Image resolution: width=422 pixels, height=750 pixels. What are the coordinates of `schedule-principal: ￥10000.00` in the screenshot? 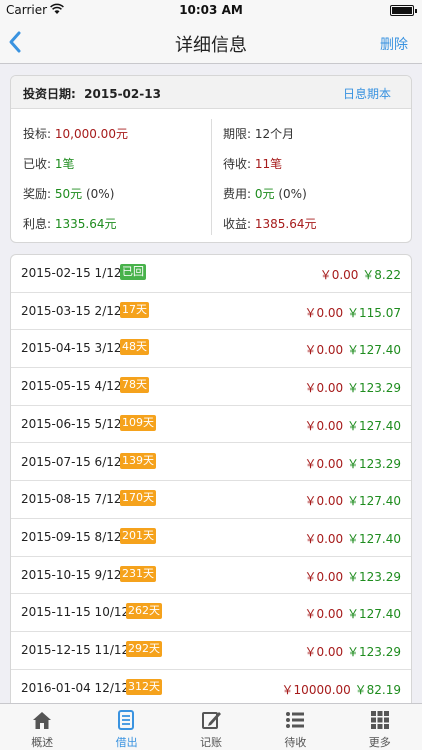 It's located at (316, 689).